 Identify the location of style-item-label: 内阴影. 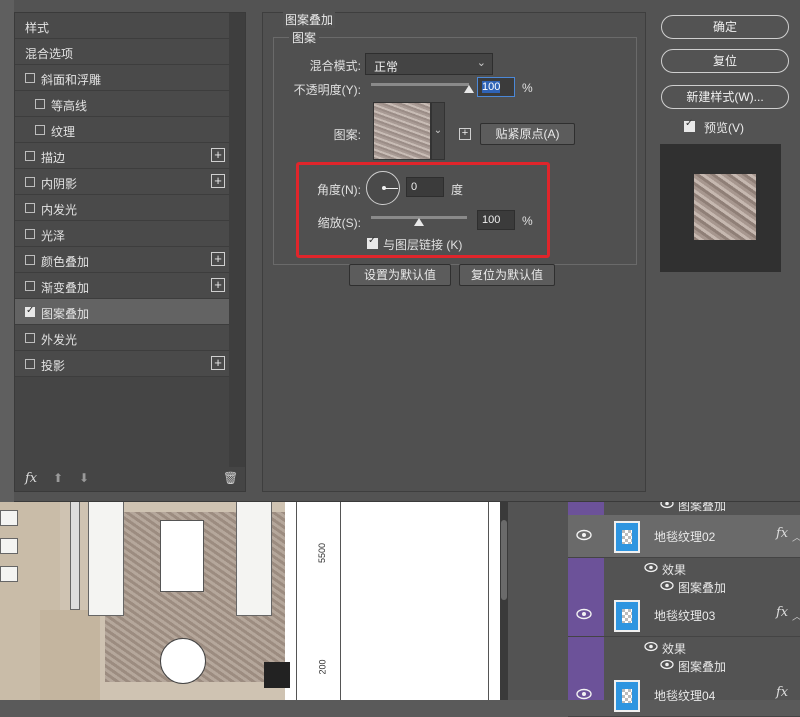
(59, 184).